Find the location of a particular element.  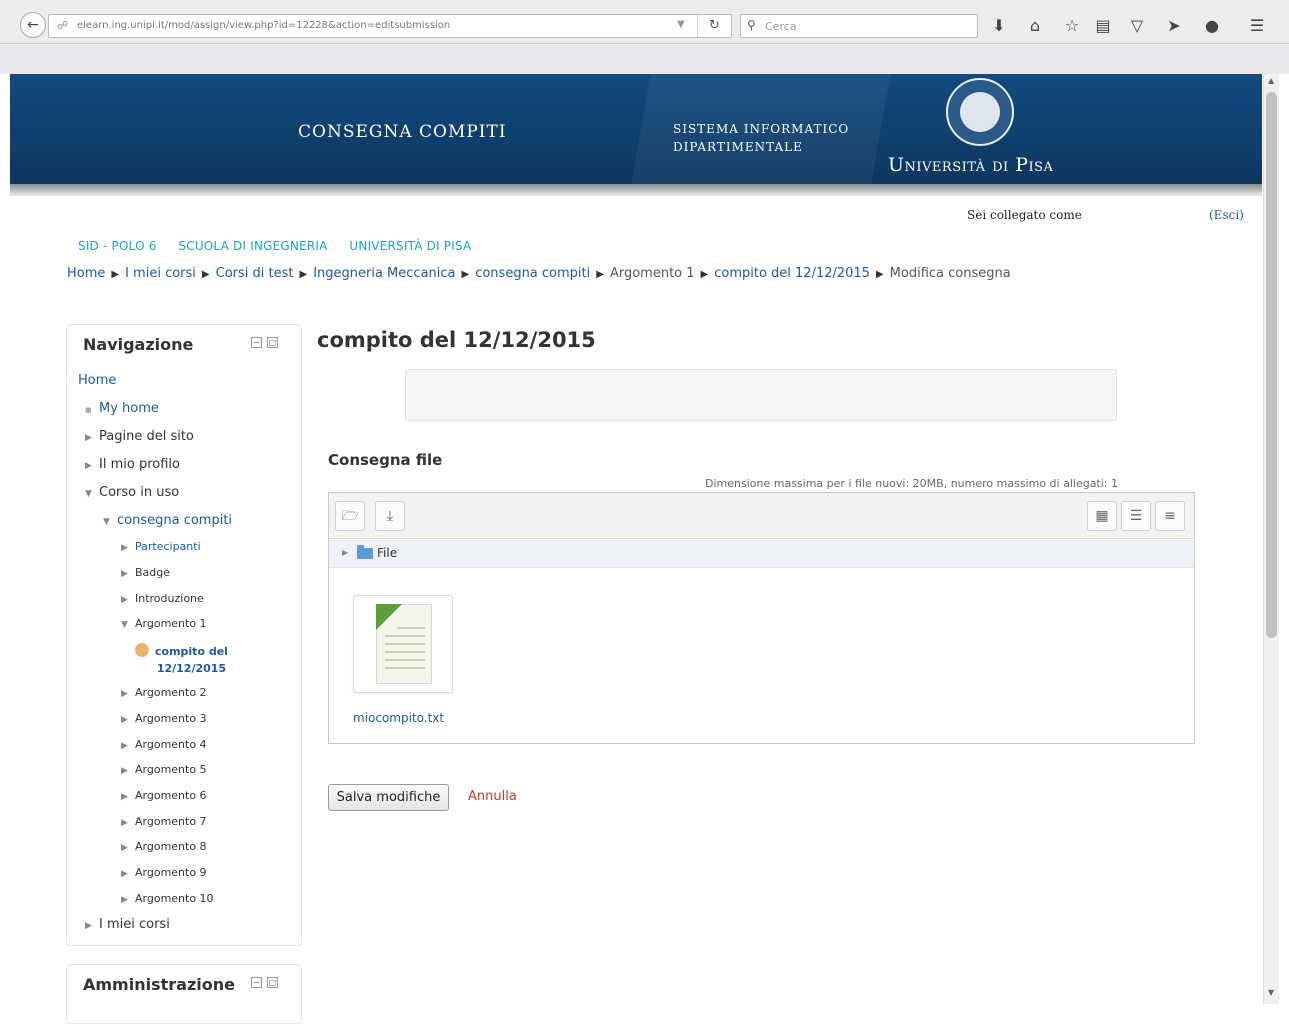

view-tree-icon: ≡ is located at coordinates (1170, 516).